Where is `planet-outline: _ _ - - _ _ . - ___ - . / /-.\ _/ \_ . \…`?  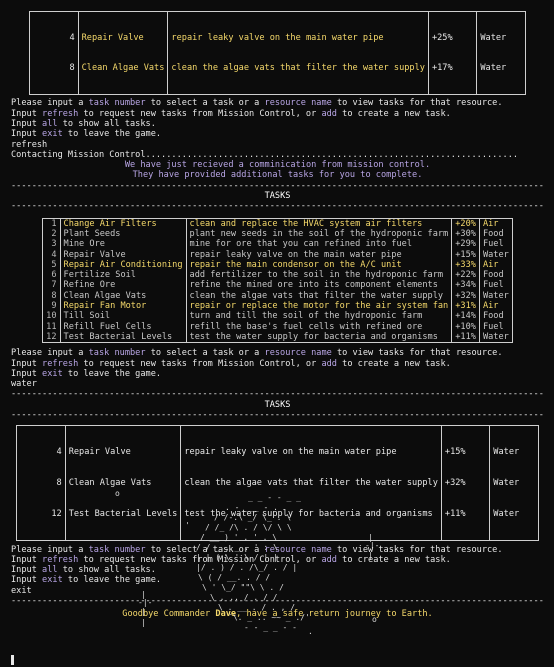 planet-outline: _ _ - - _ _ . - ___ - . / /-.\ _/ \_ . \… is located at coordinates (253, 562).